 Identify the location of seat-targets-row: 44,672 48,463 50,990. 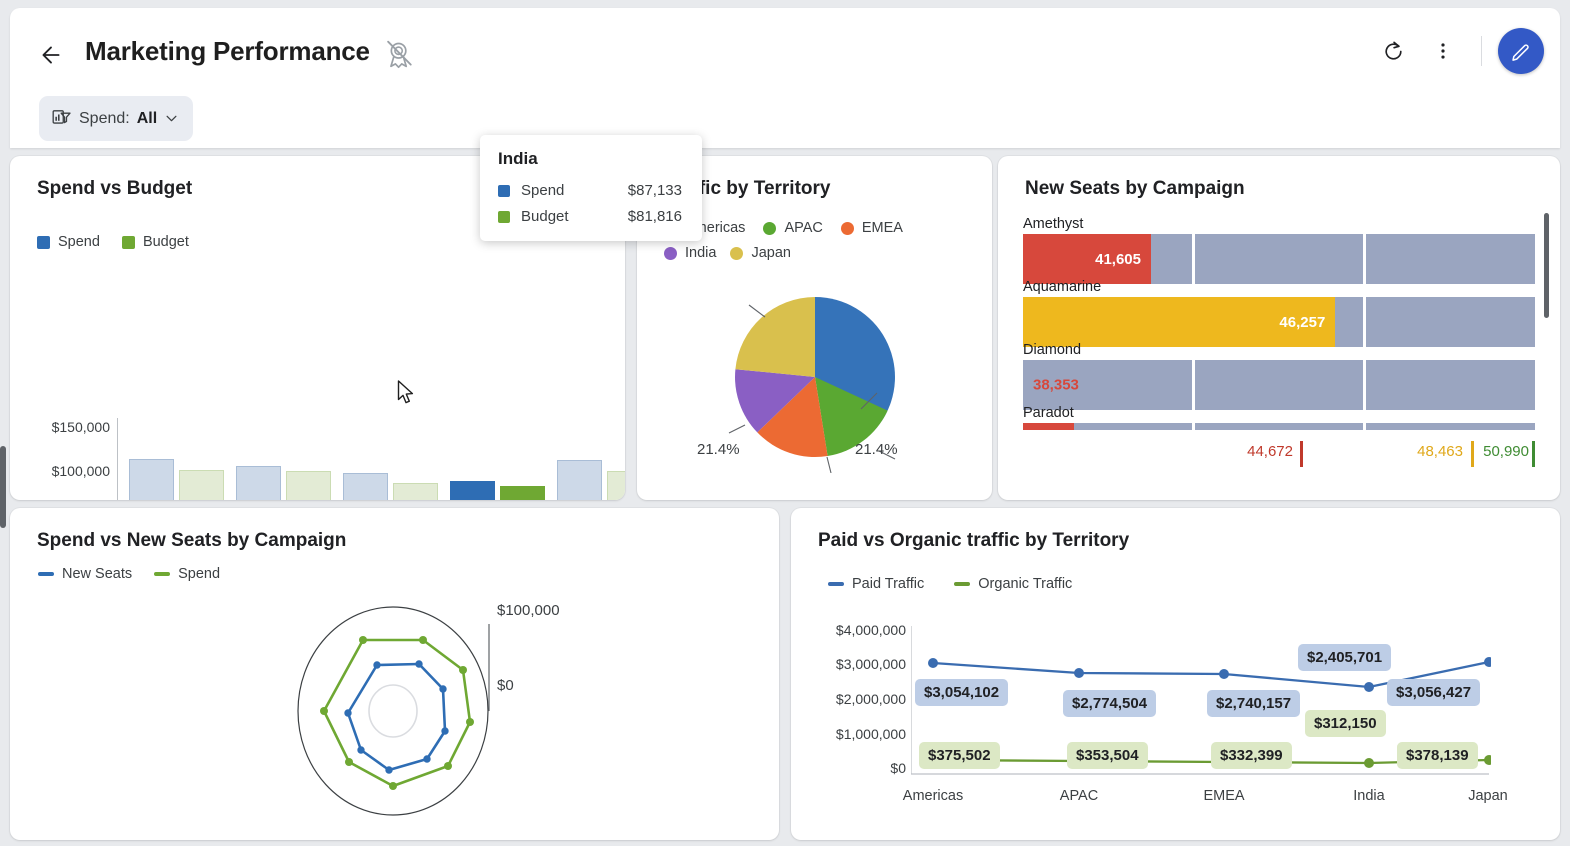
(1279, 455).